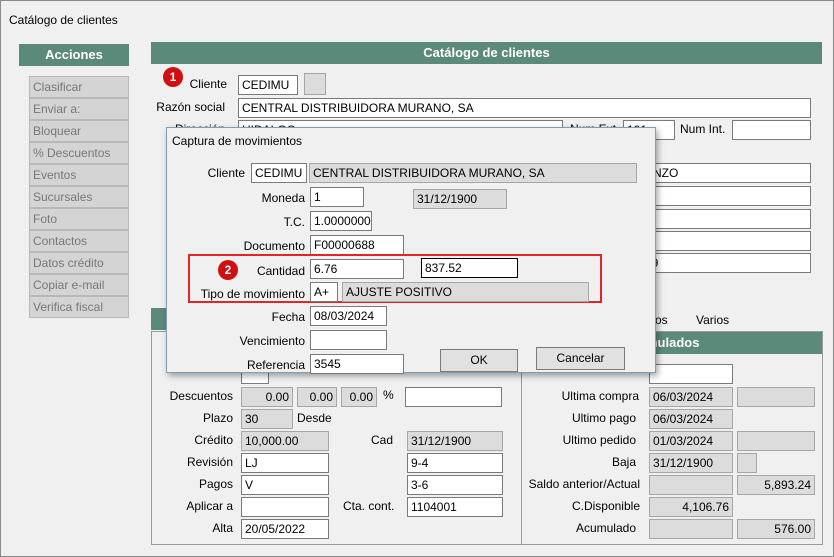 This screenshot has height=557, width=834. What do you see at coordinates (79, 87) in the screenshot?
I see `sidebar-item-clasificar: Clasificar` at bounding box center [79, 87].